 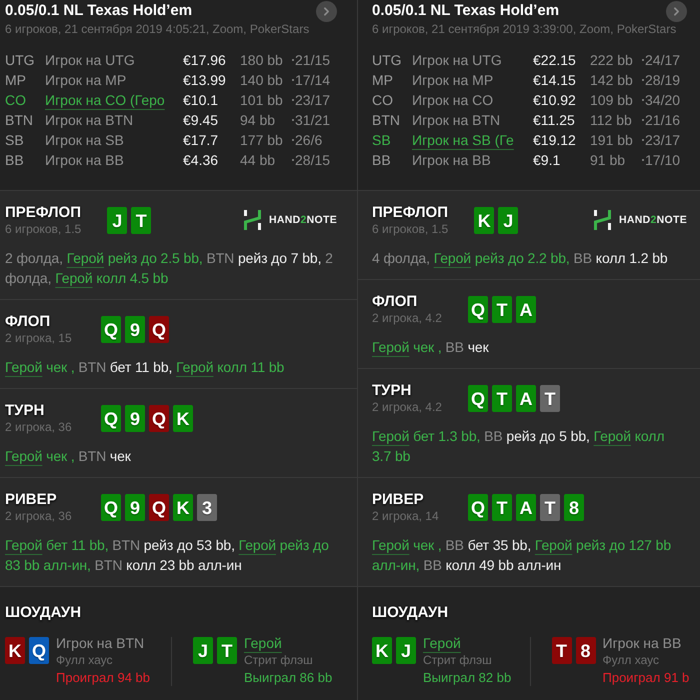 I want to click on hand-result: Выиграл 86 bb, so click(x=288, y=677).